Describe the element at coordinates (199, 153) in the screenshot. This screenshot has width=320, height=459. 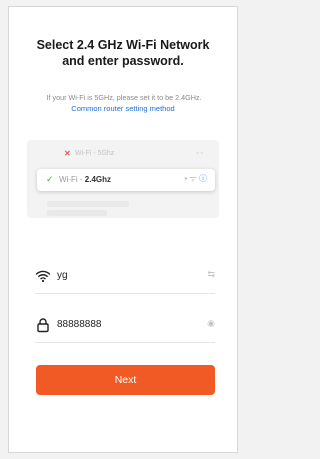
I see `lock-wifi-icon: ▪ ▪` at that location.